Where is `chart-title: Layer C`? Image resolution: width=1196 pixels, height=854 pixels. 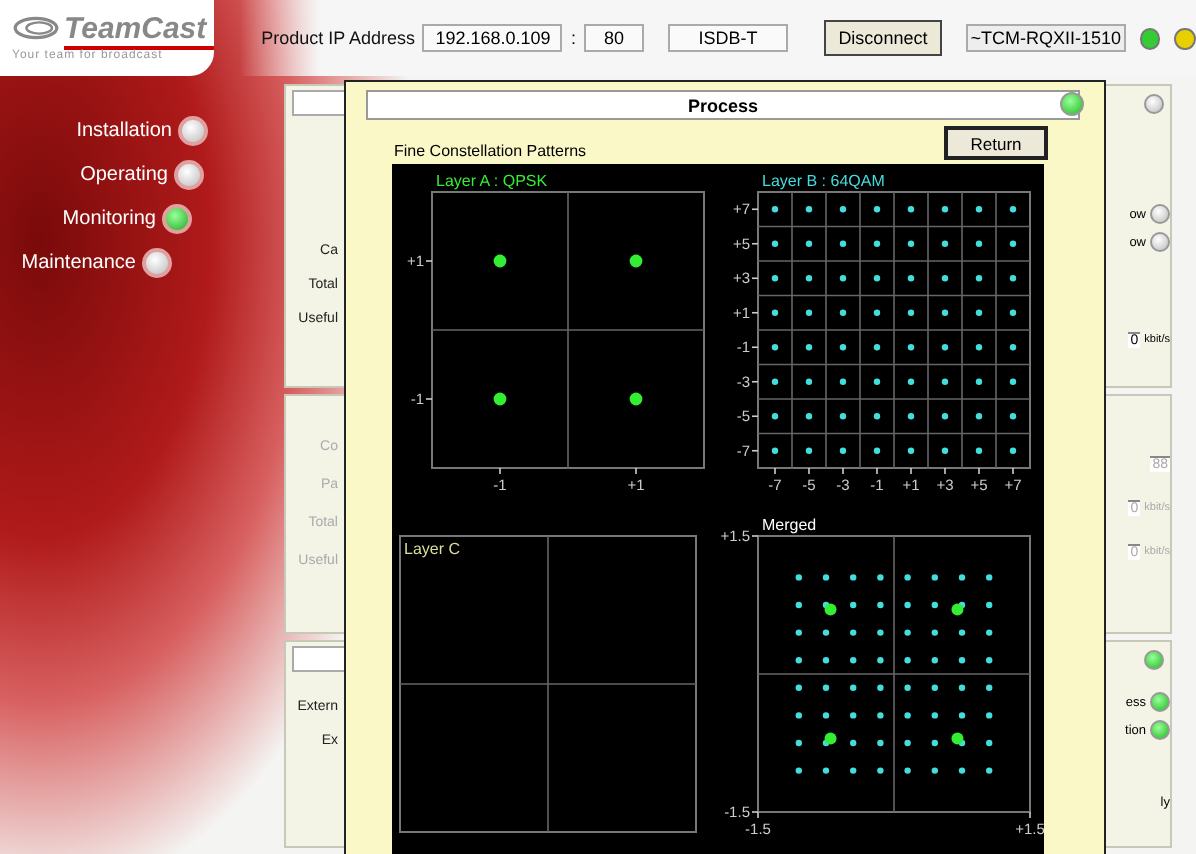
chart-title: Layer C is located at coordinates (432, 549).